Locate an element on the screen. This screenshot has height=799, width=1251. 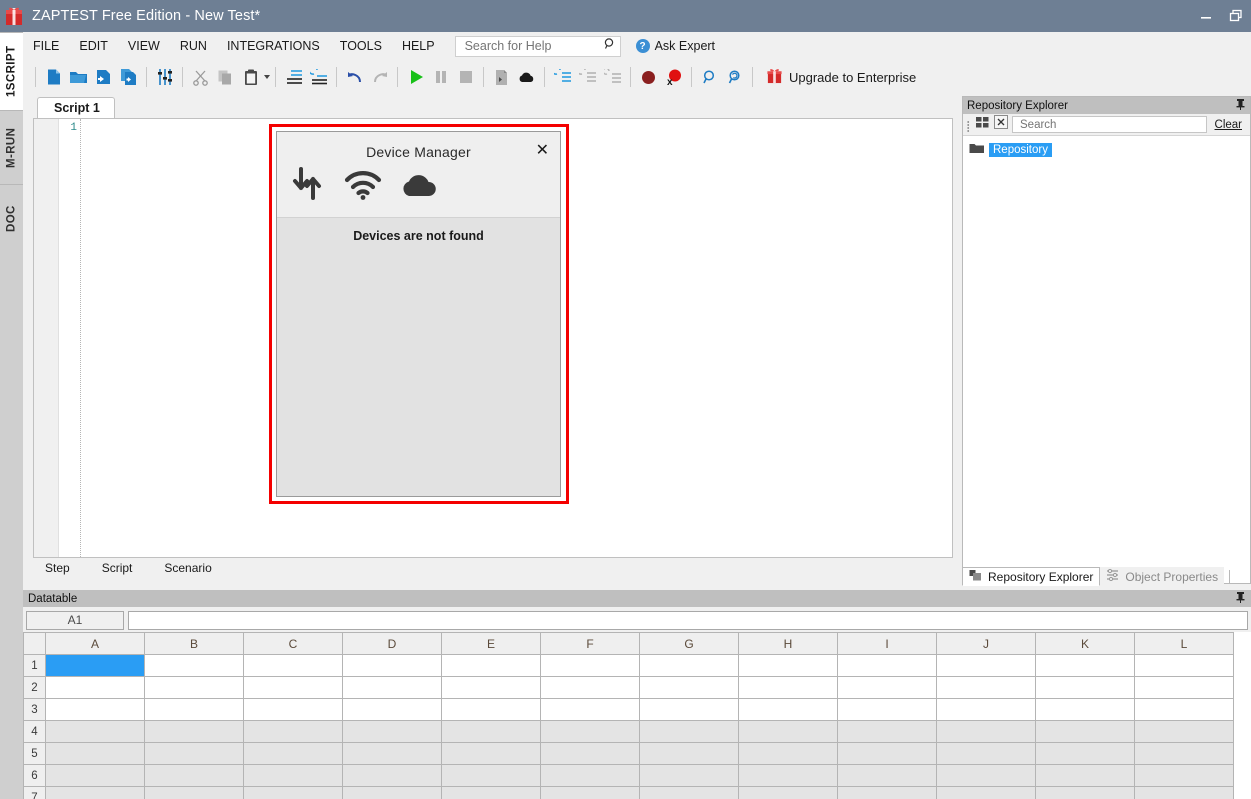
cell-d4 is located at coordinates (392, 731).